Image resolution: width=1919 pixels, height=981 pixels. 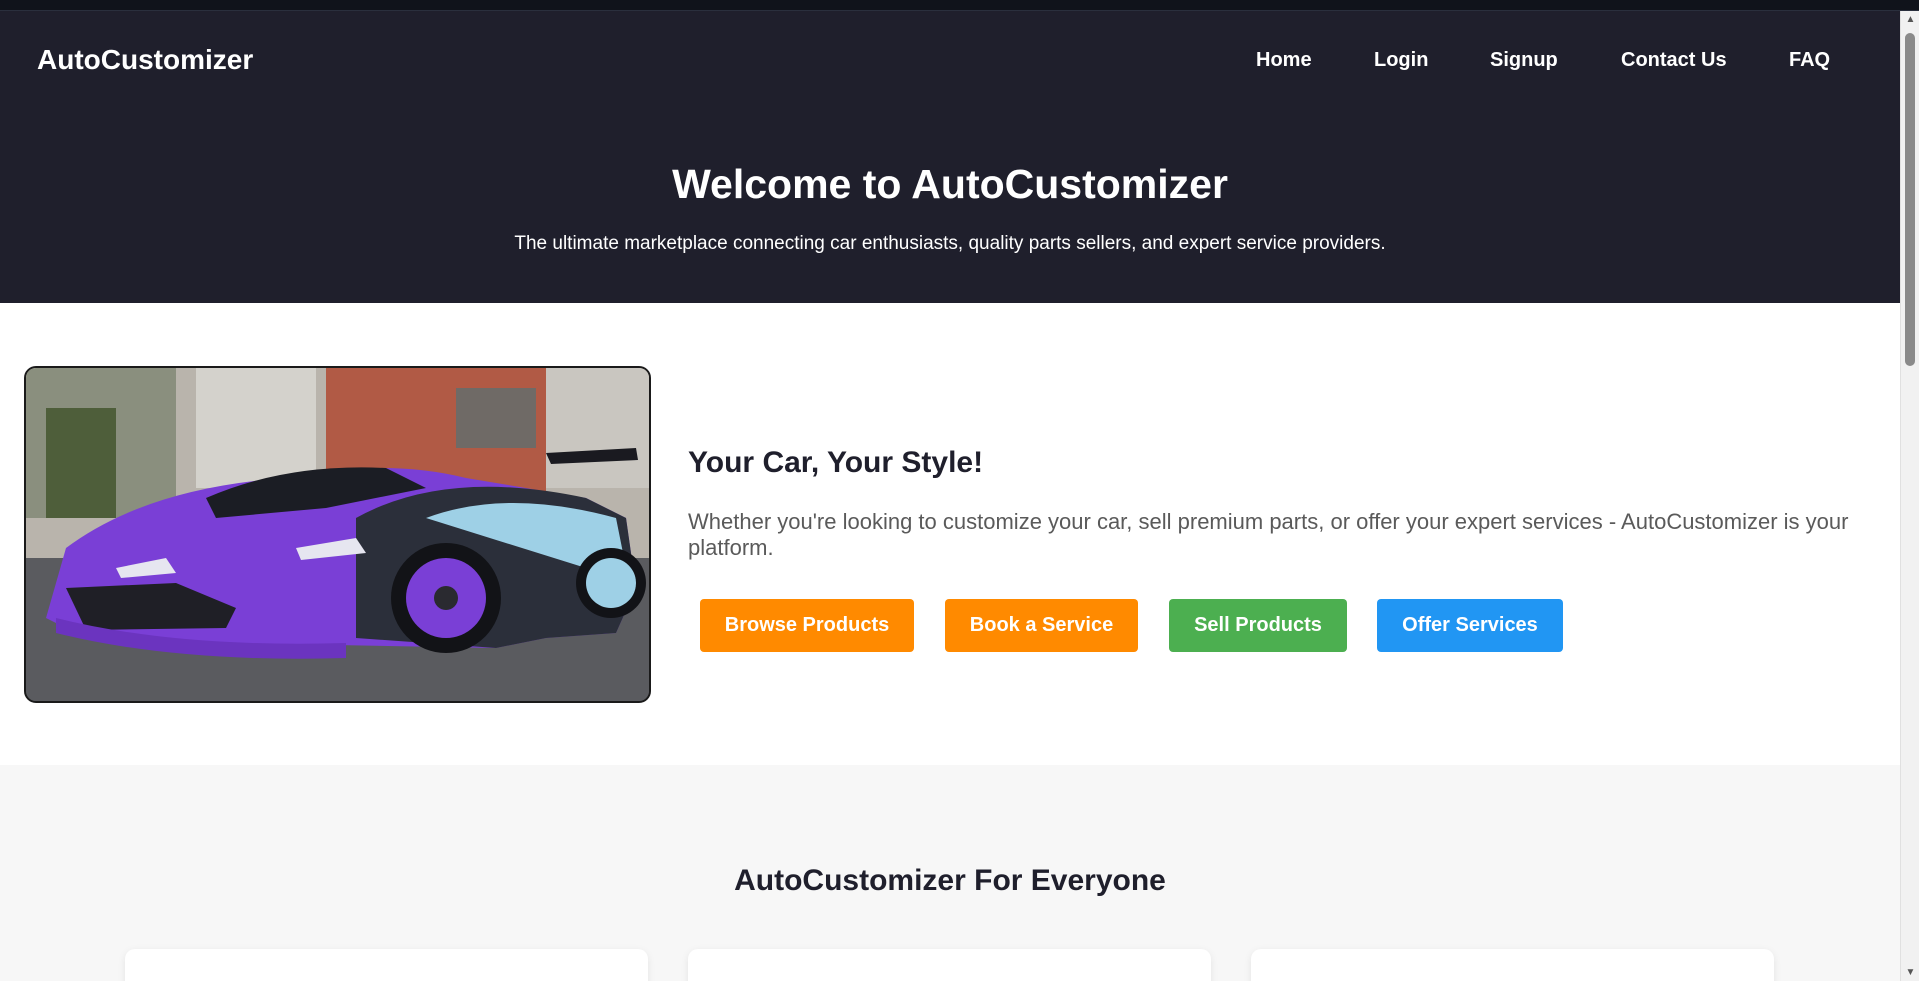 I want to click on scrollbar-thumb, so click(x=1910, y=199).